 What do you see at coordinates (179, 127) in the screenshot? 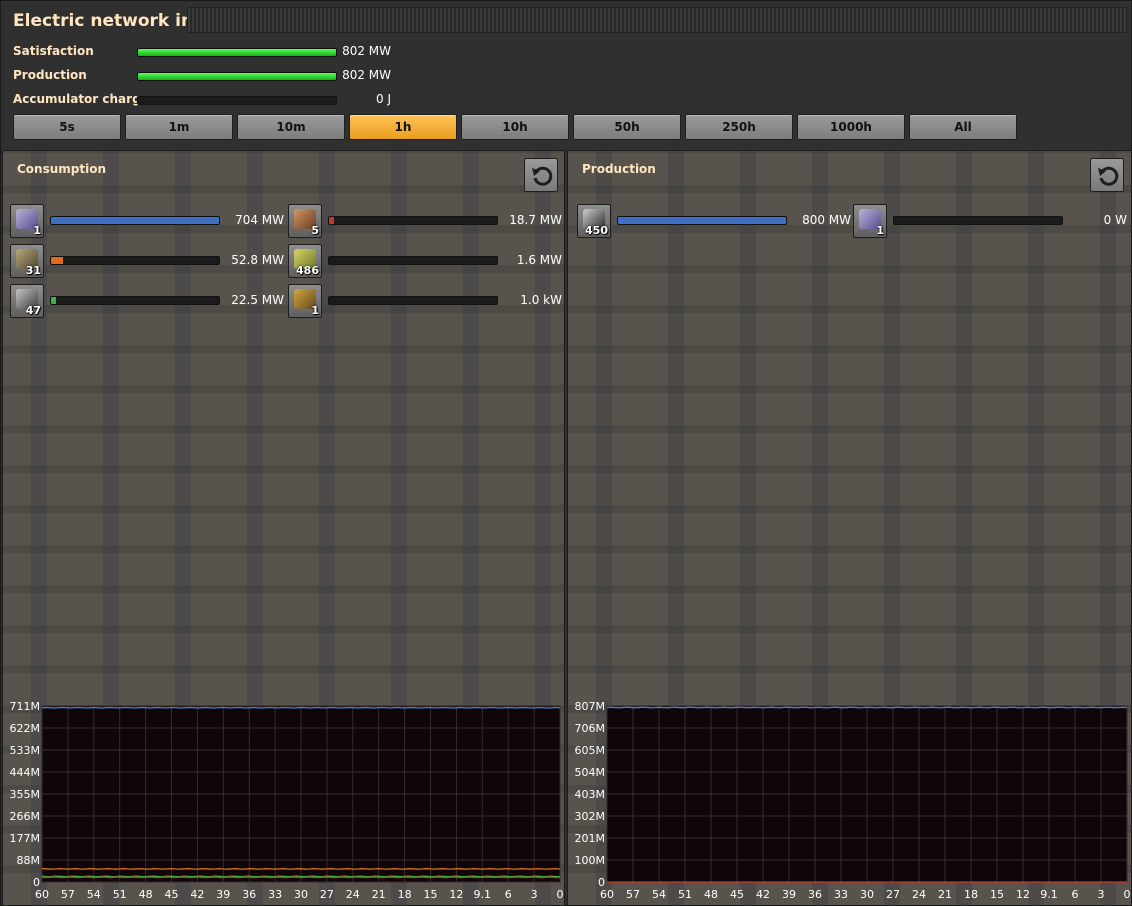
I see `timescale-button-1m: 1m` at bounding box center [179, 127].